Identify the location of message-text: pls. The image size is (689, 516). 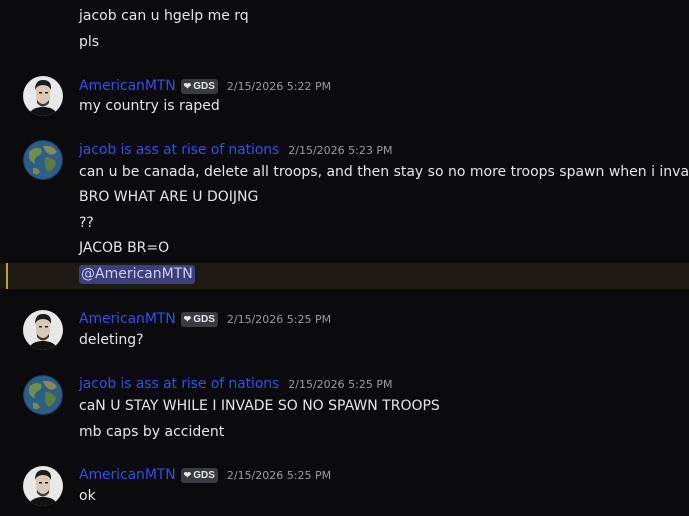
(89, 42).